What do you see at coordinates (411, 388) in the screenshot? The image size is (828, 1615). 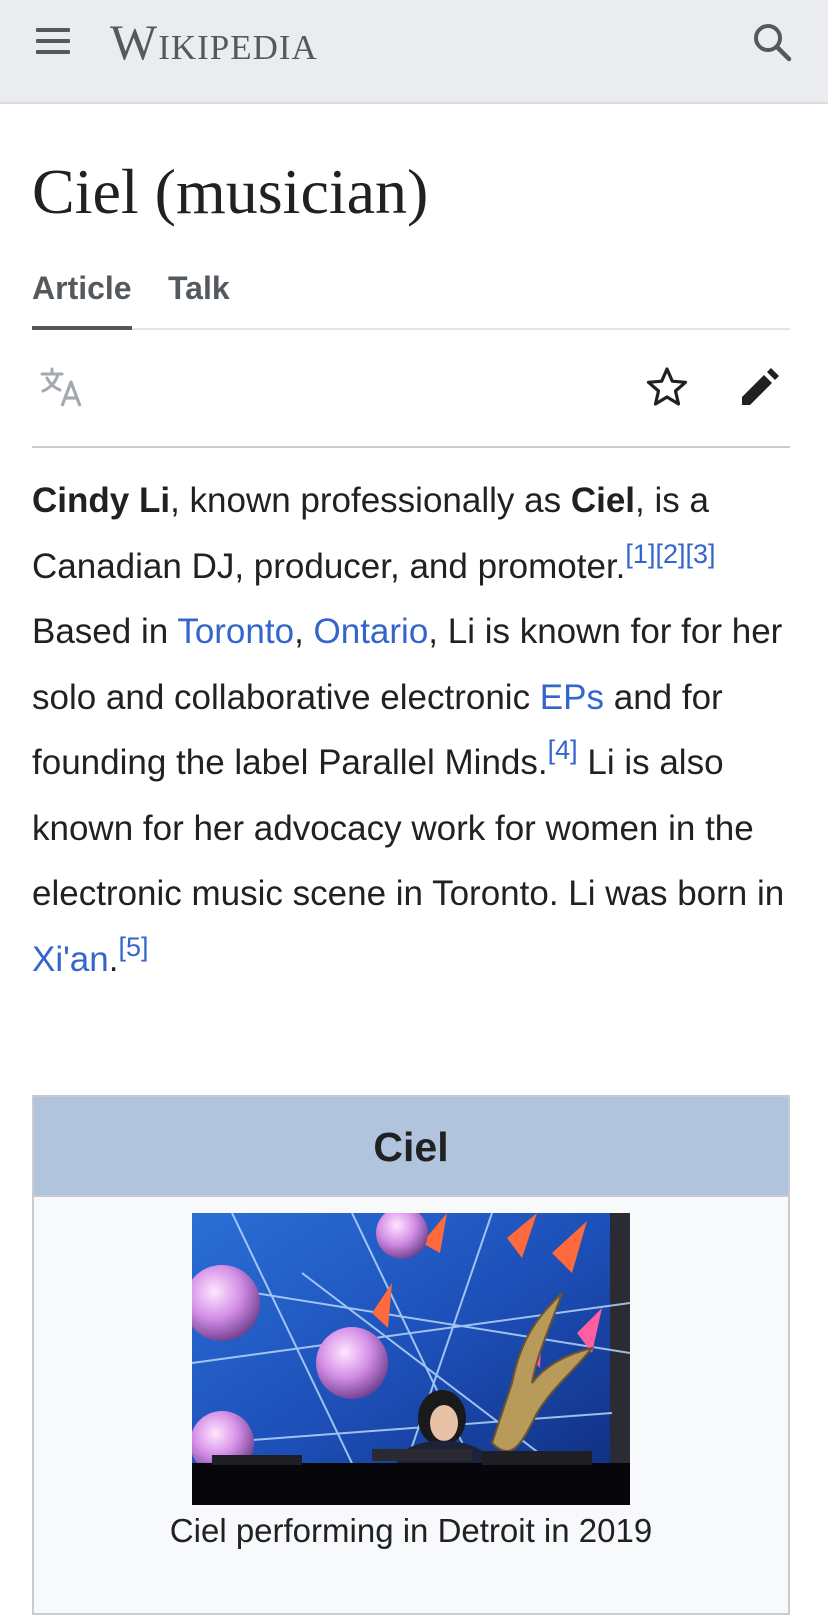 I see `page-actions-bar` at bounding box center [411, 388].